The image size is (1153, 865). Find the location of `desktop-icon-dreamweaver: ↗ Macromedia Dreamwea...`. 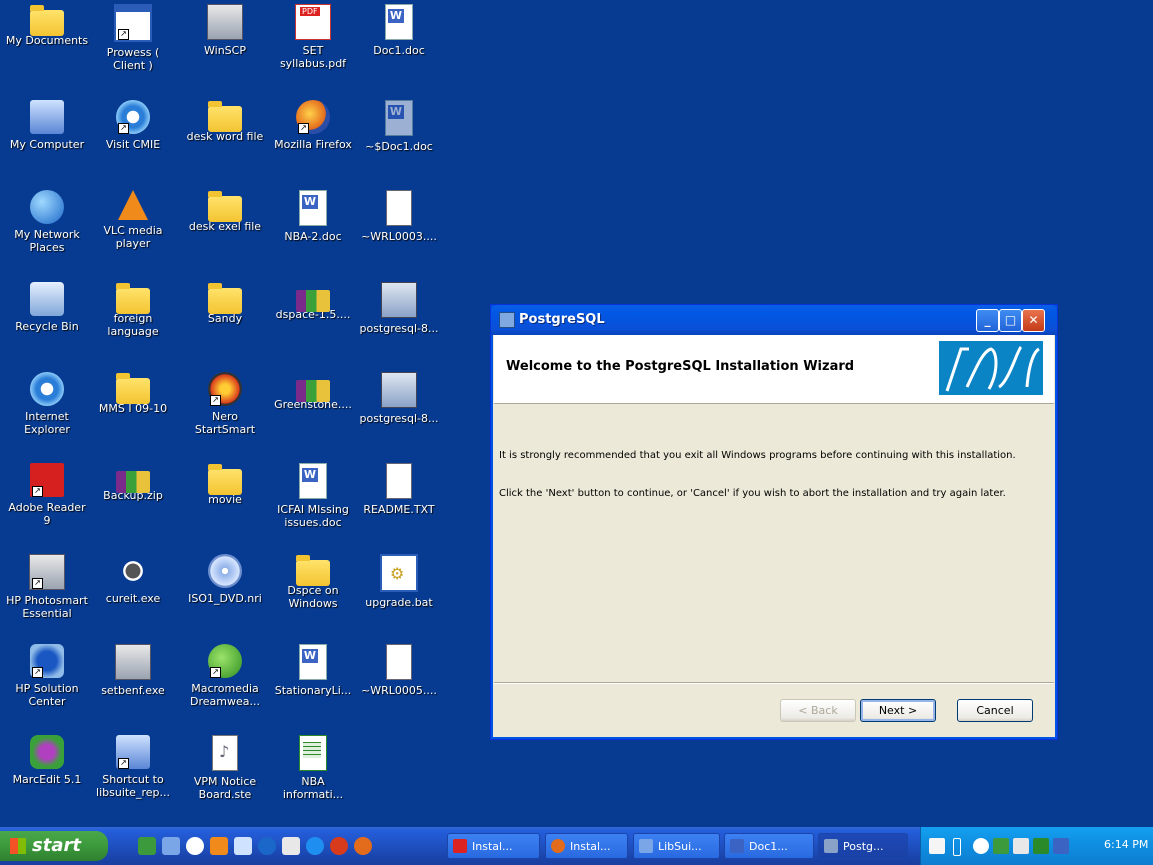

desktop-icon-dreamweaver: ↗ Macromedia Dreamwea... is located at coordinates (225, 676).